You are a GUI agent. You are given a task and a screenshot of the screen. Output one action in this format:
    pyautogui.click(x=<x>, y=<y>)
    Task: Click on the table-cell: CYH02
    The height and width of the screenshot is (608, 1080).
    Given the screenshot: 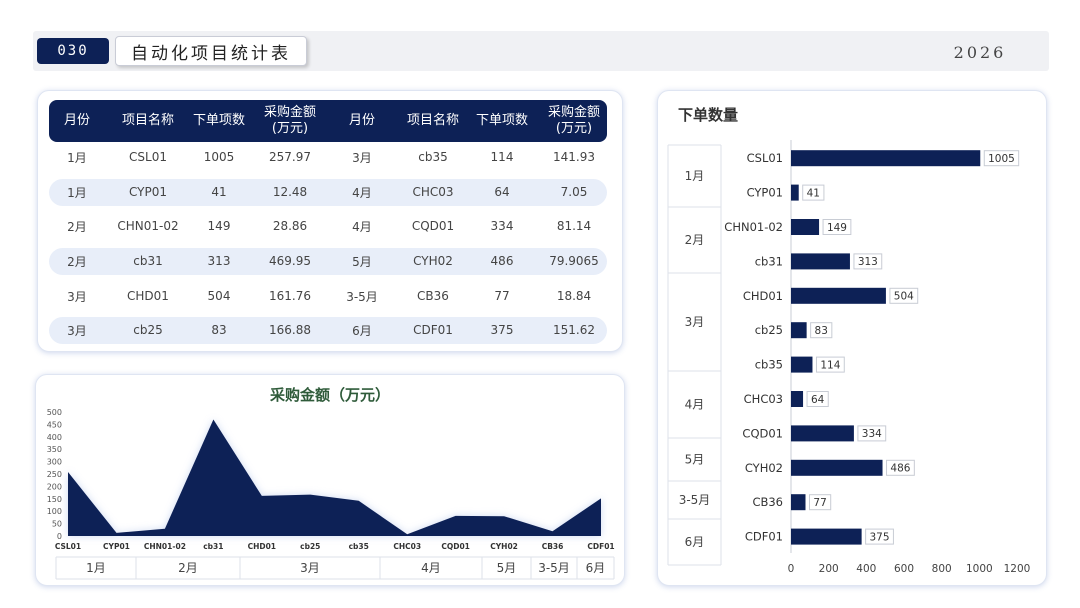 What is the action you would take?
    pyautogui.click(x=433, y=261)
    